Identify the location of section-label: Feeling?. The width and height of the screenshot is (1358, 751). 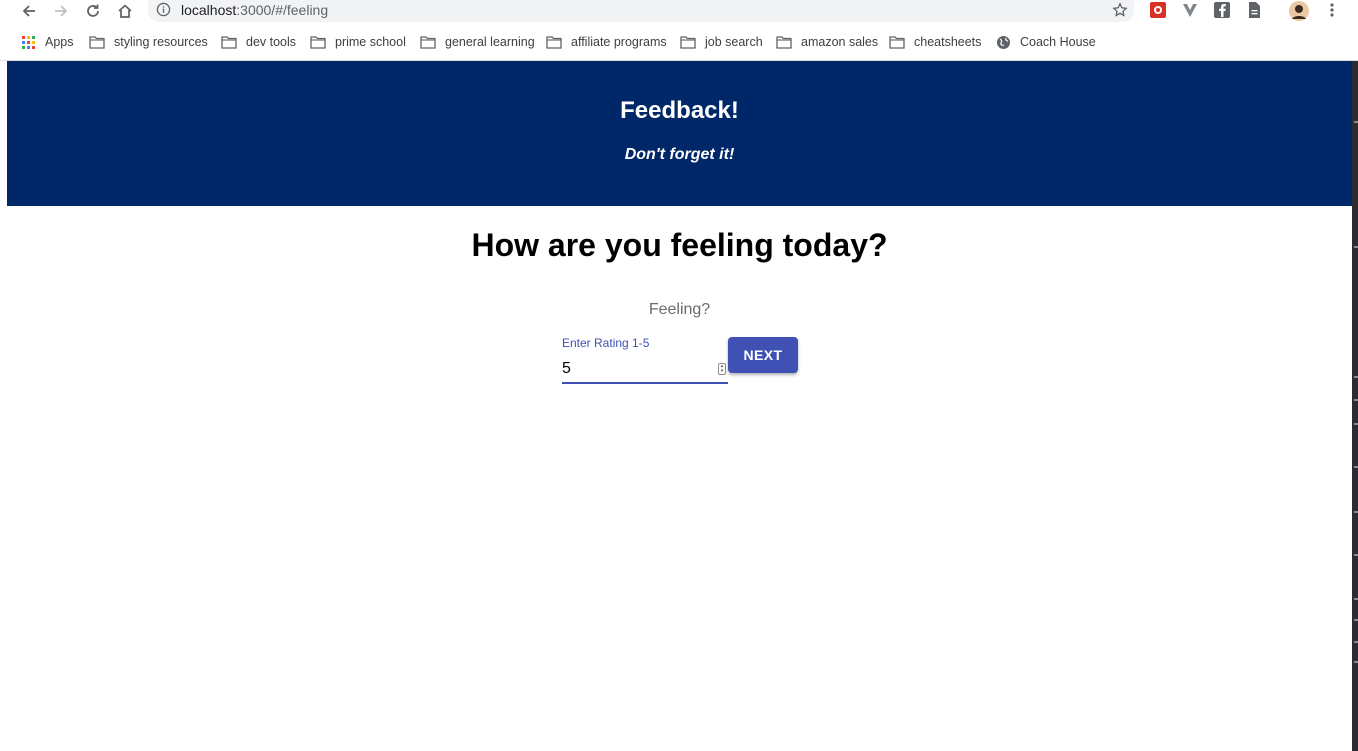
(679, 309).